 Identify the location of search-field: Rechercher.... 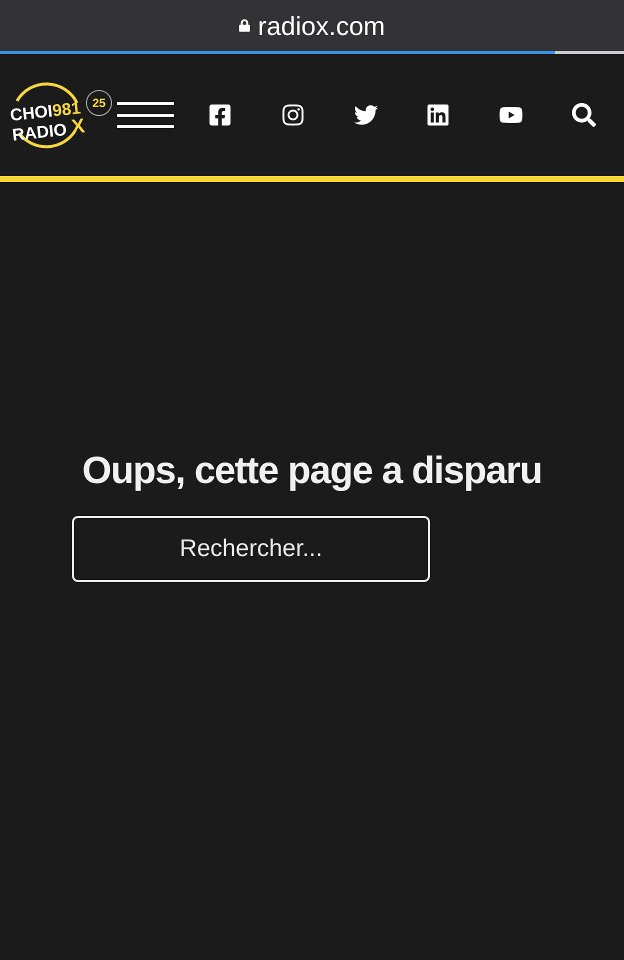
(251, 549).